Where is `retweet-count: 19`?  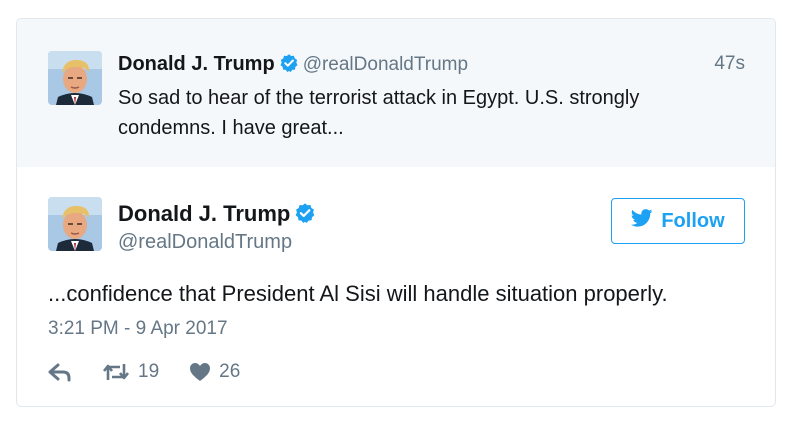
retweet-count: 19 is located at coordinates (149, 371).